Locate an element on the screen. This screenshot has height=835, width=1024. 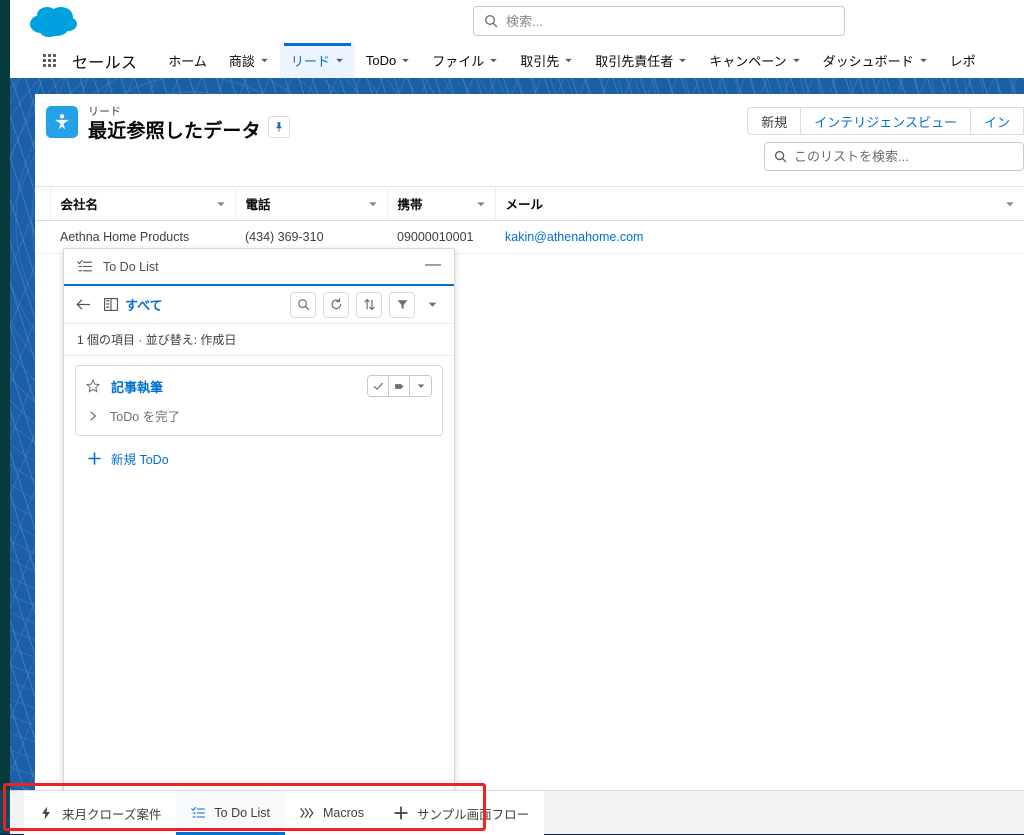
search-input is located at coordinates (670, 21).